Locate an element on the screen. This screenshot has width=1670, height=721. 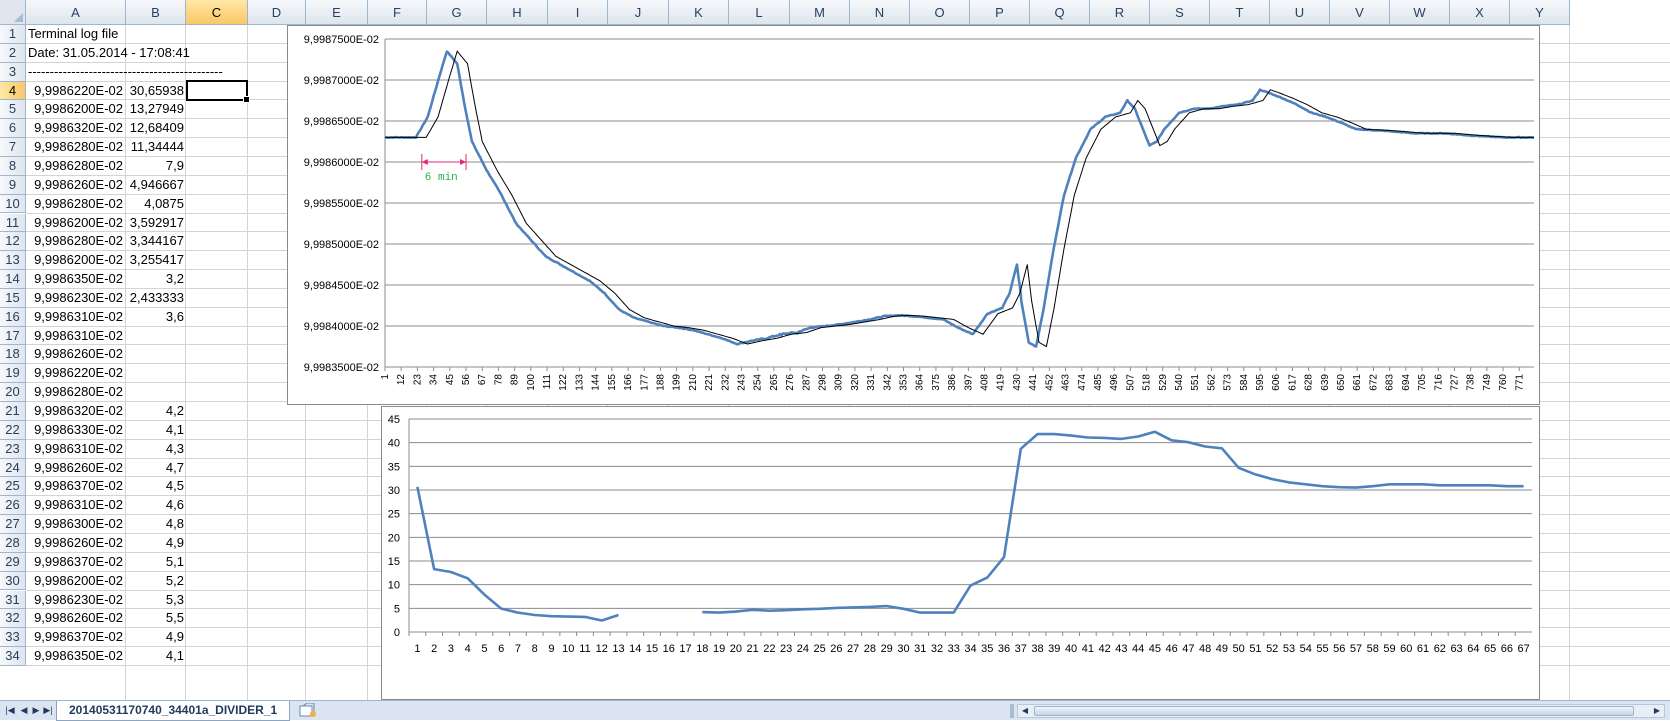
row-header-22: 22 is located at coordinates (13, 430).